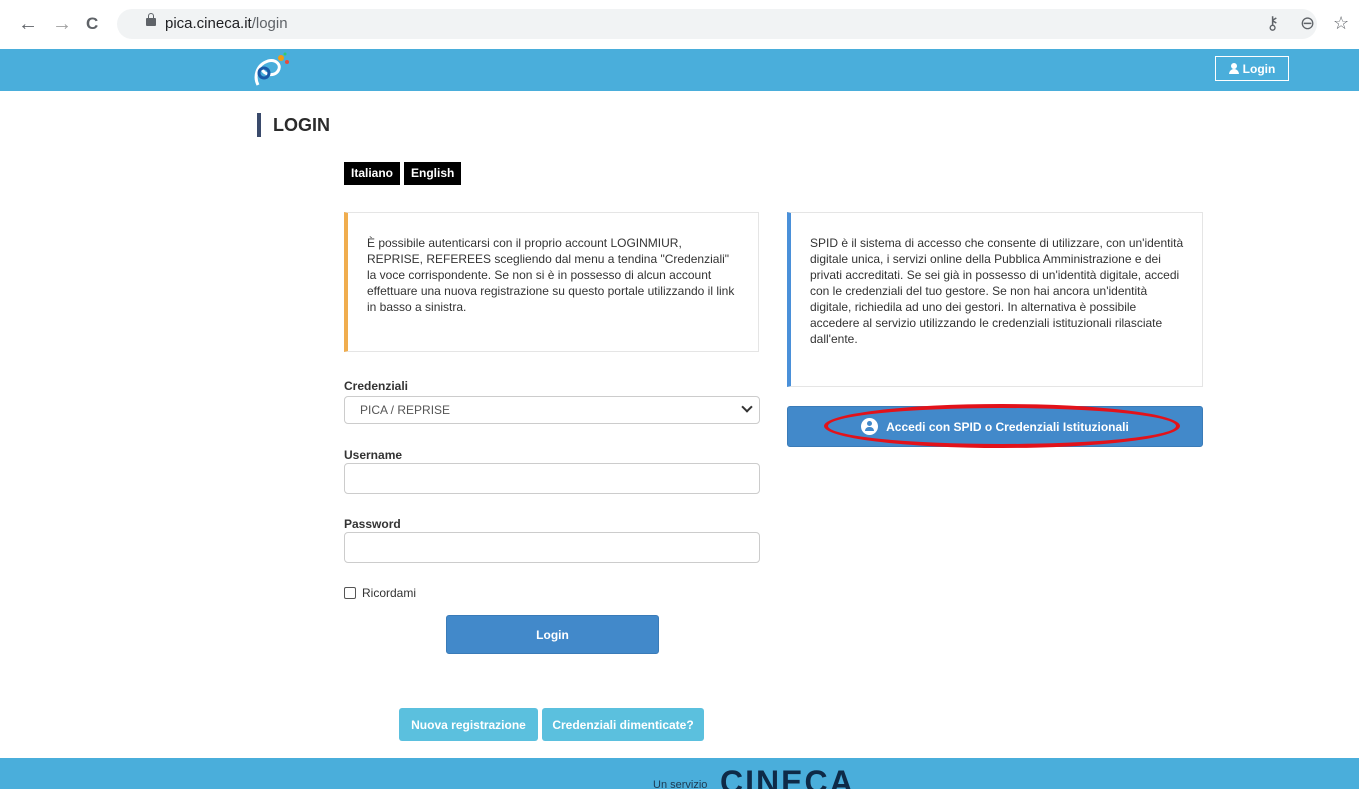 This screenshot has width=1359, height=789. What do you see at coordinates (623, 724) in the screenshot?
I see `forgot-credentials-button: Credenziali dimenticate?` at bounding box center [623, 724].